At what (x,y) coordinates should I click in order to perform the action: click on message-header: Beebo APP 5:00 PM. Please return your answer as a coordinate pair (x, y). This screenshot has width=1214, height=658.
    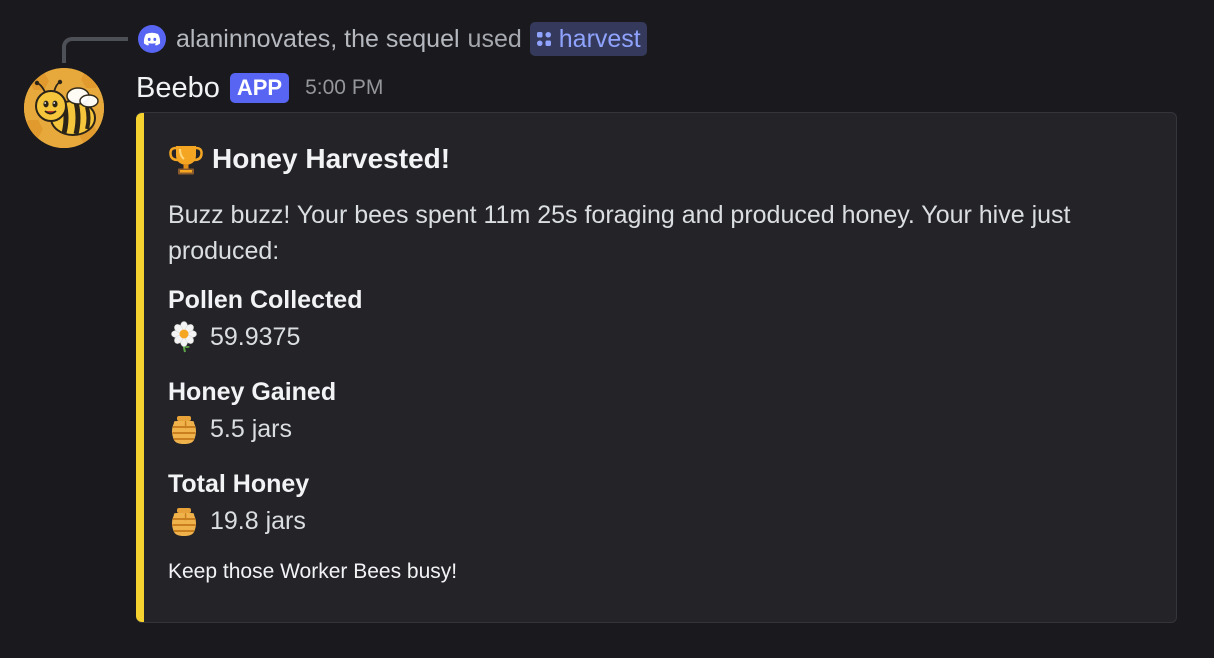
    Looking at the image, I should click on (259, 88).